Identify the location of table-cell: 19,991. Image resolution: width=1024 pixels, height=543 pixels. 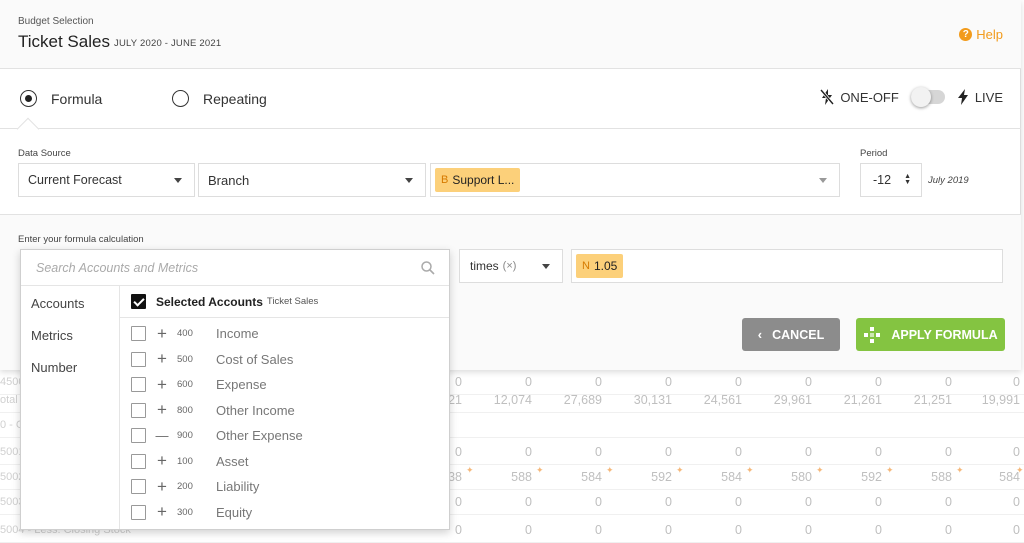
(1000, 400).